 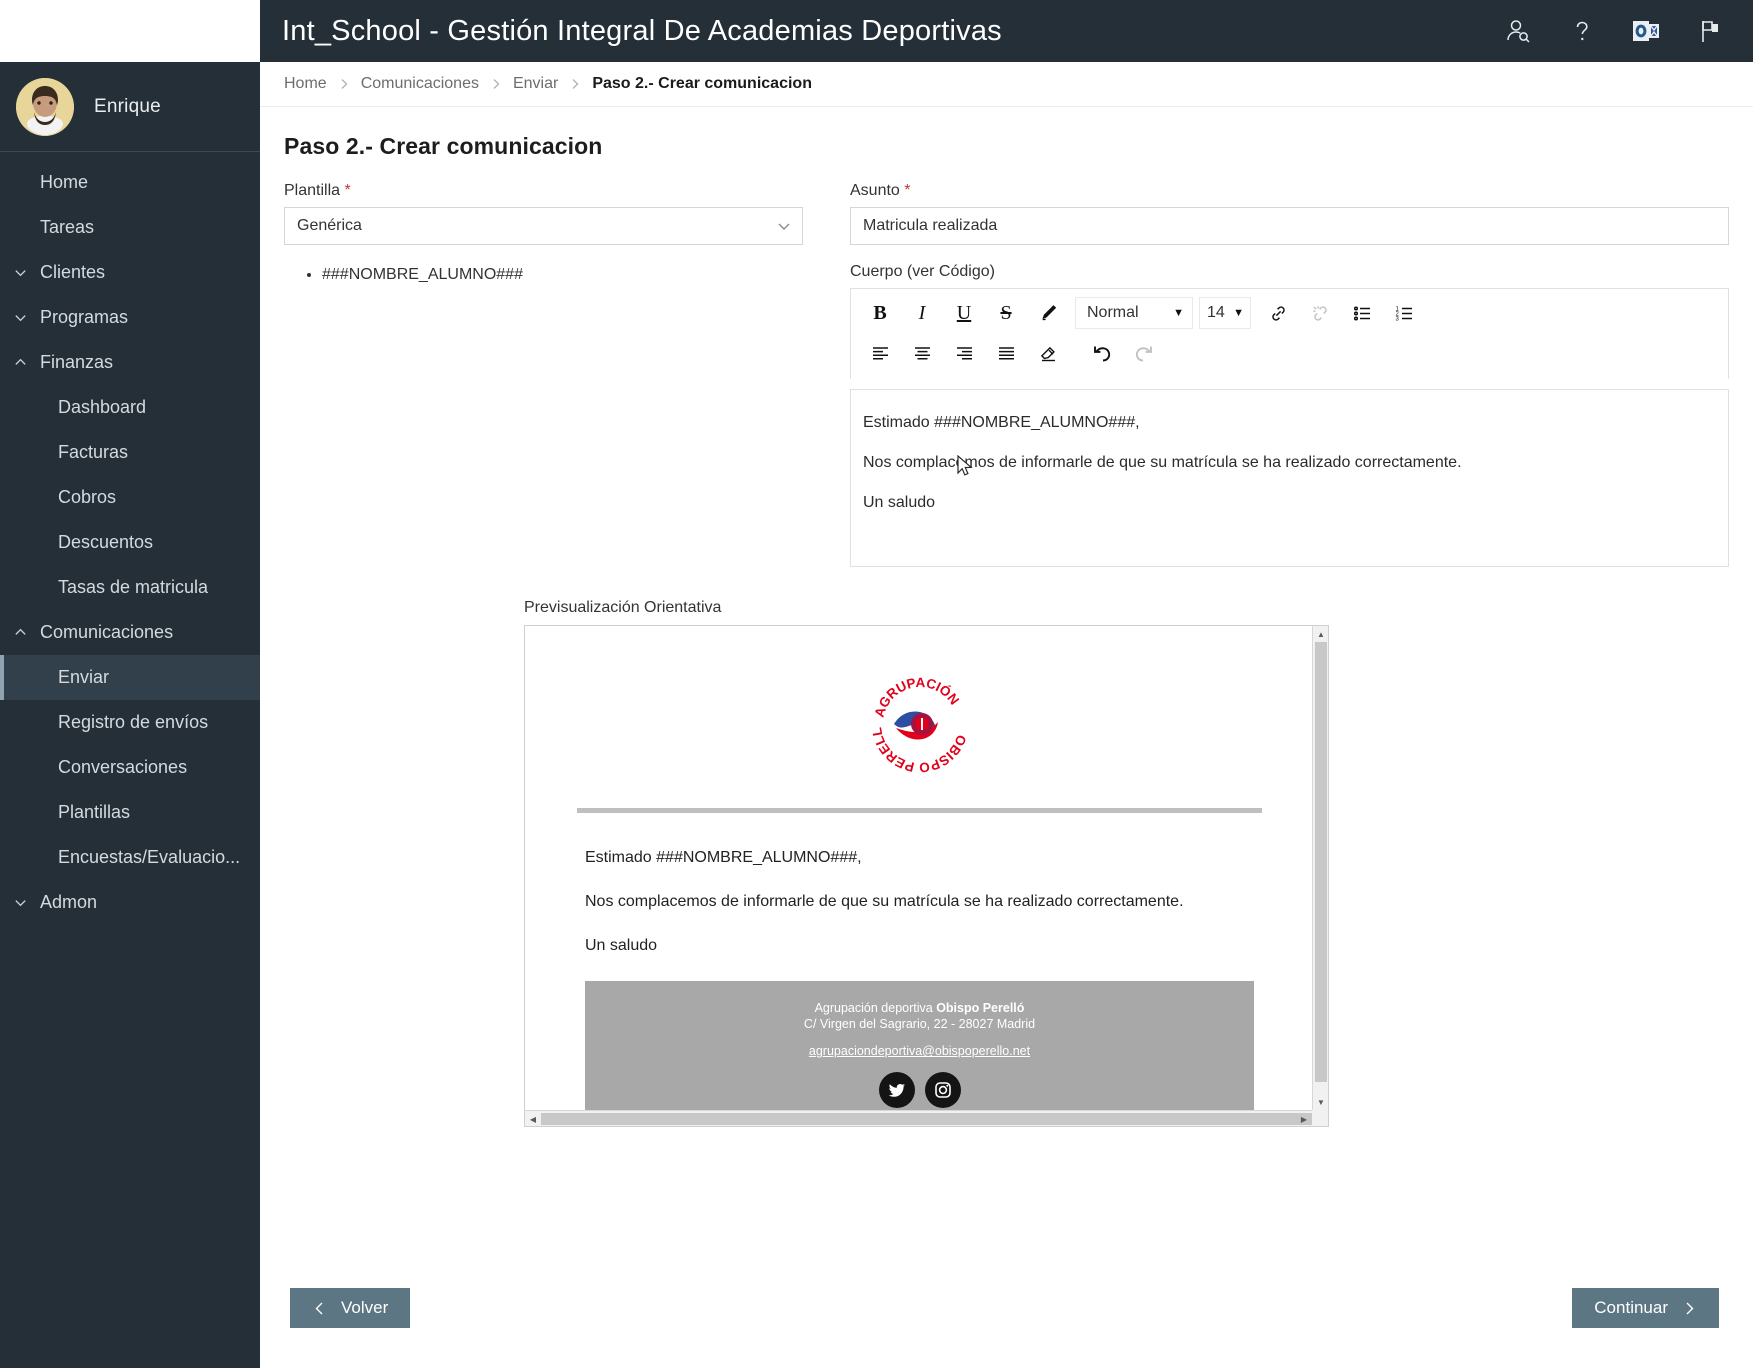 I want to click on editor-toolbar-row-1: B I U S Normal ▼ 14 ▼ 1 2 3, so click(x=1289, y=313).